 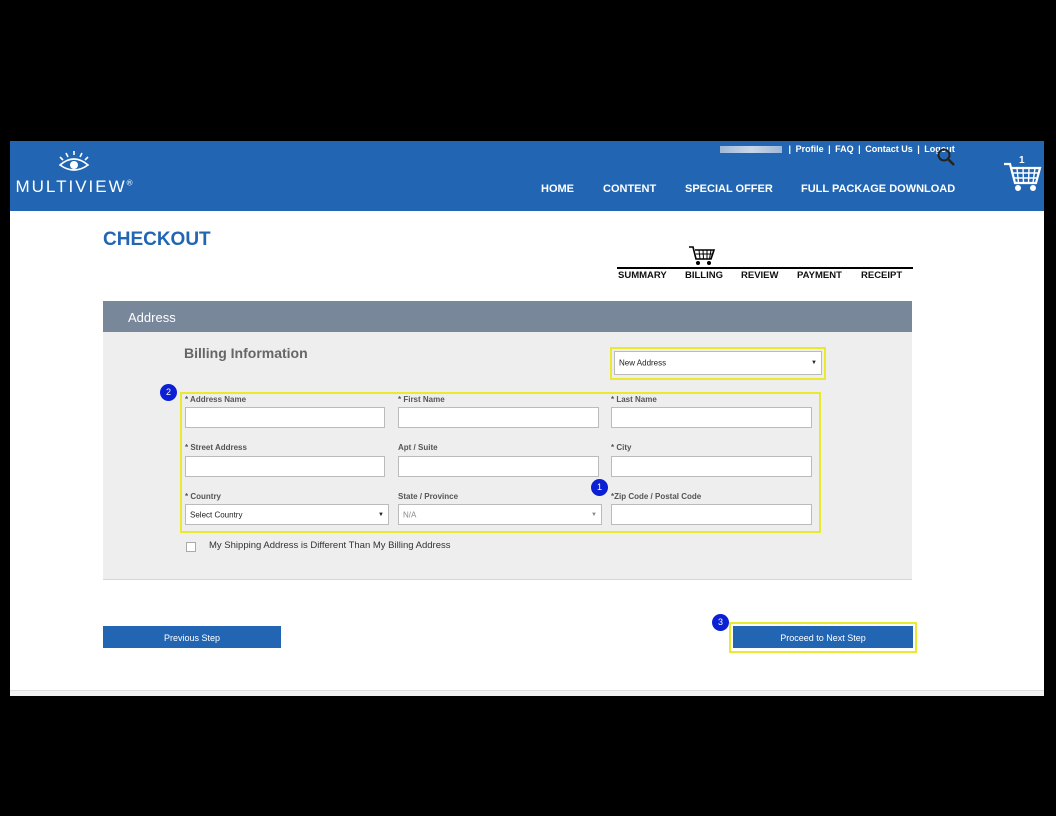 What do you see at coordinates (765, 268) in the screenshot?
I see `steps-line` at bounding box center [765, 268].